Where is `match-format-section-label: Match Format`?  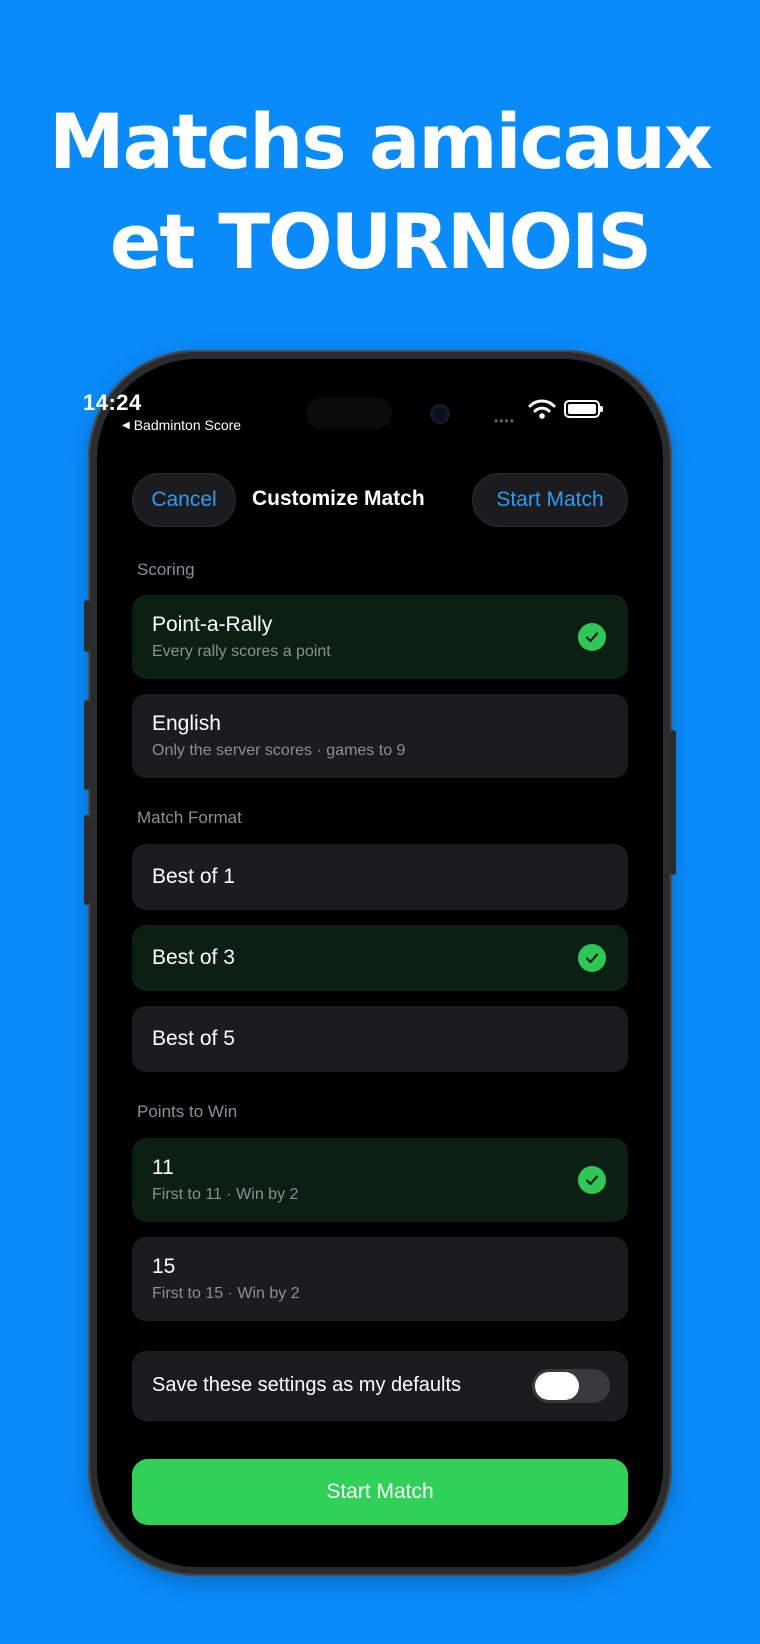
match-format-section-label: Match Format is located at coordinates (189, 817).